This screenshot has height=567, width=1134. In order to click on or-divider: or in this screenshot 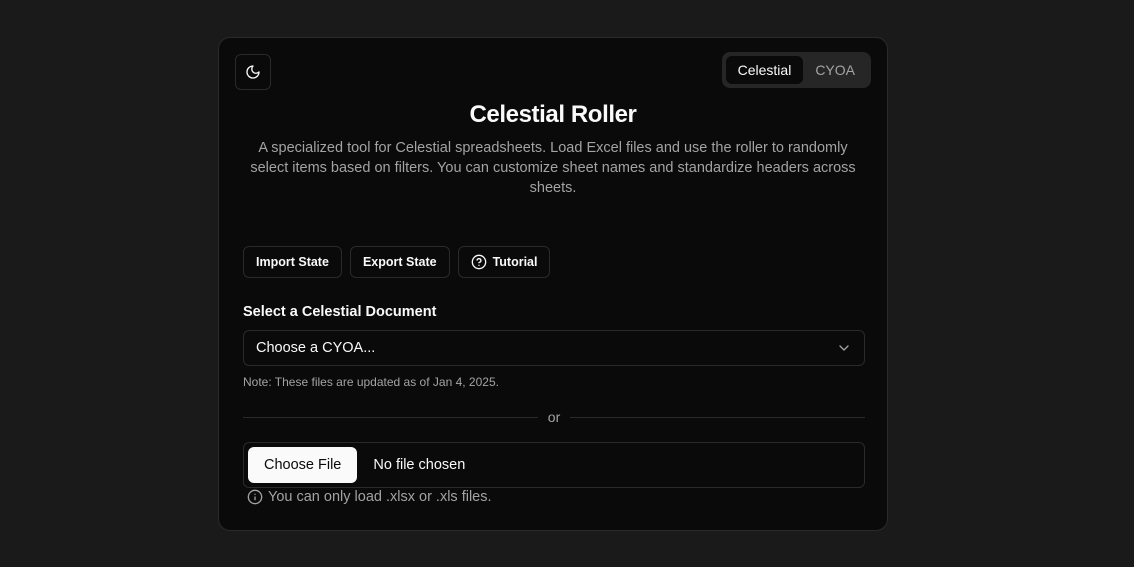, I will do `click(554, 417)`.